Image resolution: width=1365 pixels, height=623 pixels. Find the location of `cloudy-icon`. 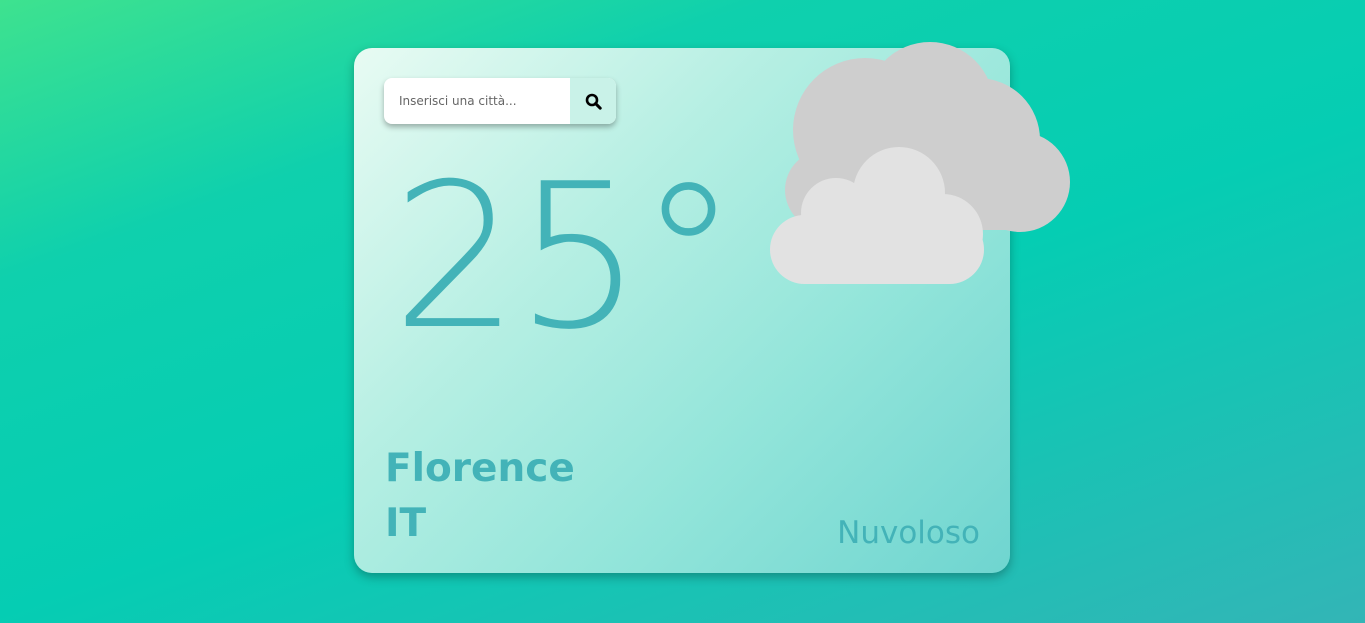

cloudy-icon is located at coordinates (920, 163).